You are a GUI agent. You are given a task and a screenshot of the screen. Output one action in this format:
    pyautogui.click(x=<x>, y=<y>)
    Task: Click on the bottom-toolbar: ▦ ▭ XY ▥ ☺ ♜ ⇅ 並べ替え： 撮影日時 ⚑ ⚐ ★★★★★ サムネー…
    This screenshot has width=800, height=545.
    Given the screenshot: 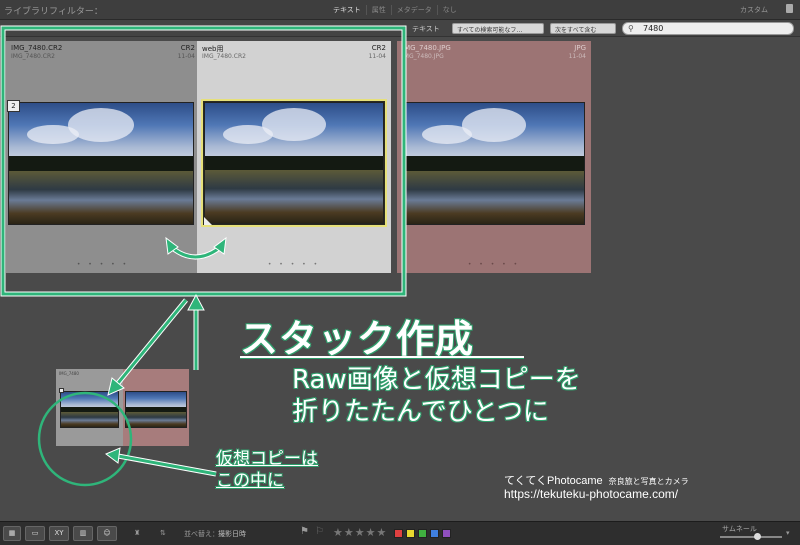 What is the action you would take?
    pyautogui.click(x=400, y=533)
    